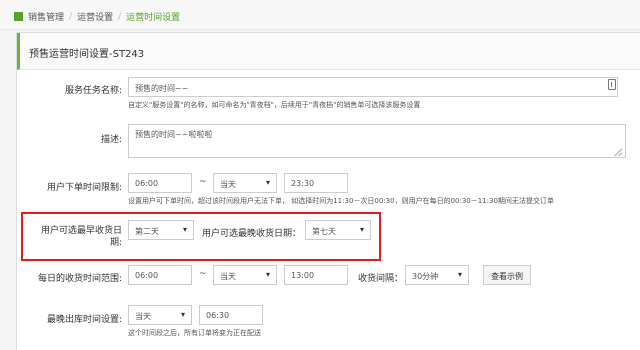 Image resolution: width=640 pixels, height=350 pixels. Describe the element at coordinates (245, 275) in the screenshot. I see `daily-day-select: 当天 ▾` at that location.